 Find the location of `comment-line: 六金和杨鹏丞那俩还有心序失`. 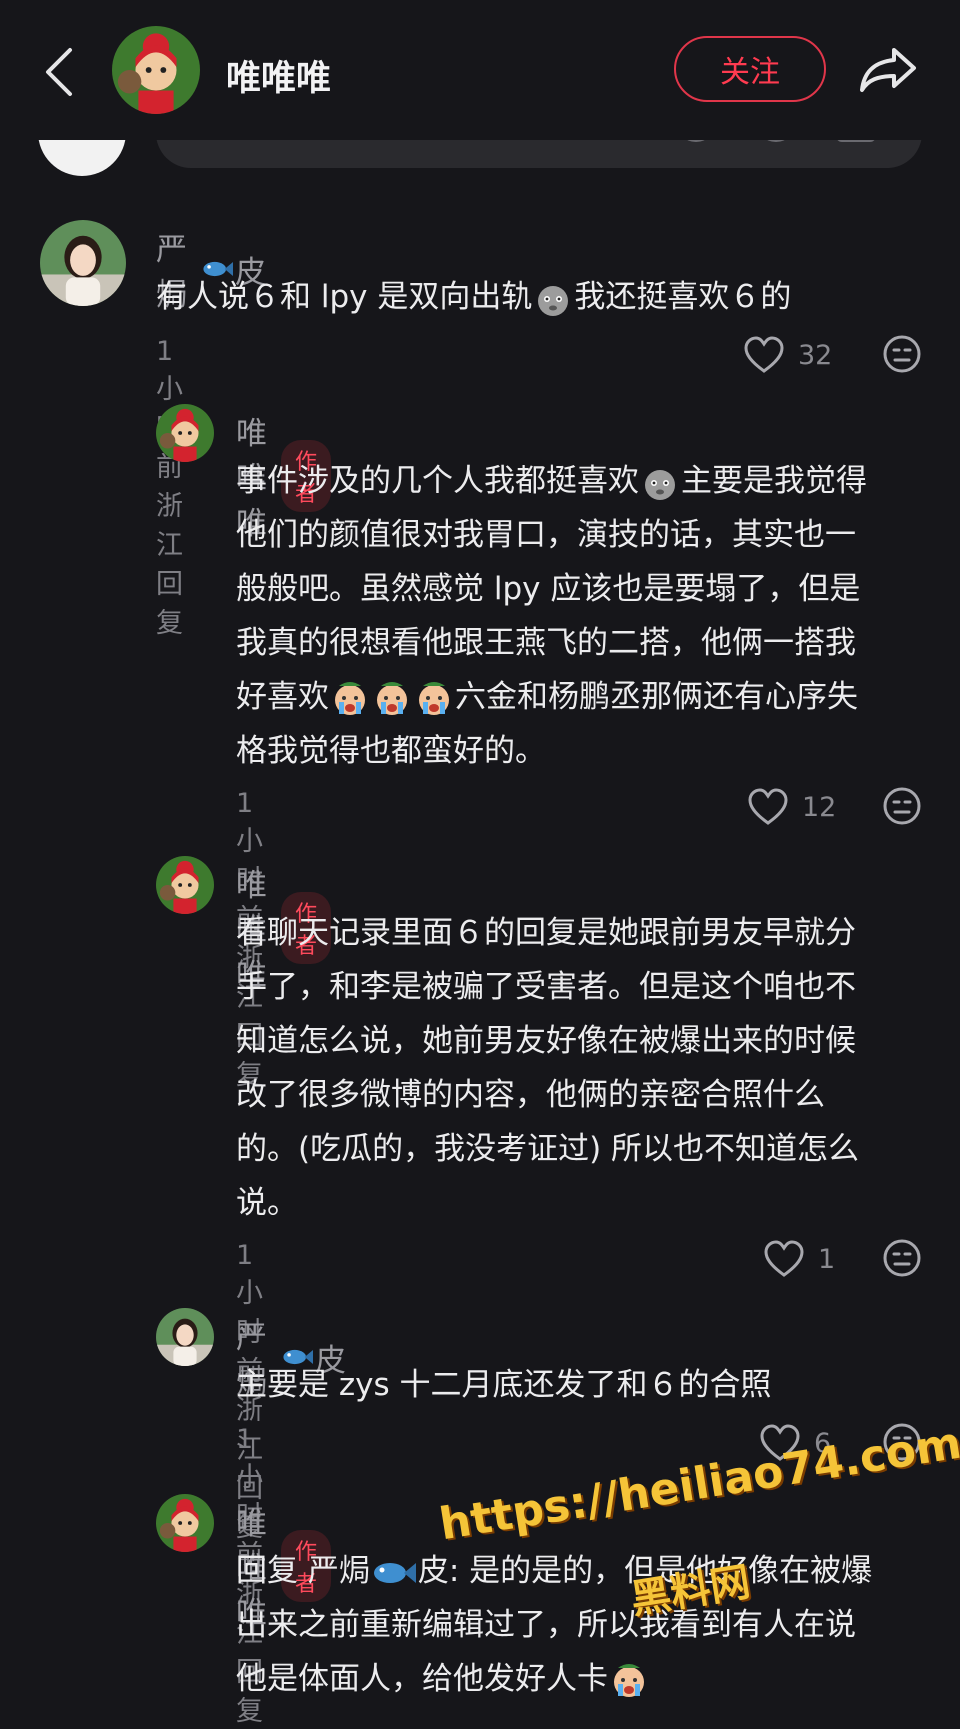

comment-line: 六金和杨鹏丞那俩还有心序失 is located at coordinates (656, 697).